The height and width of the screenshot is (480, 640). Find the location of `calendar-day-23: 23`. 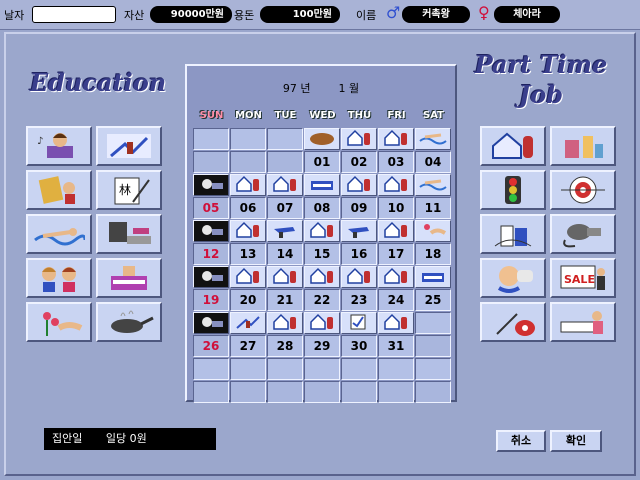

calendar-day-23: 23 is located at coordinates (359, 288).